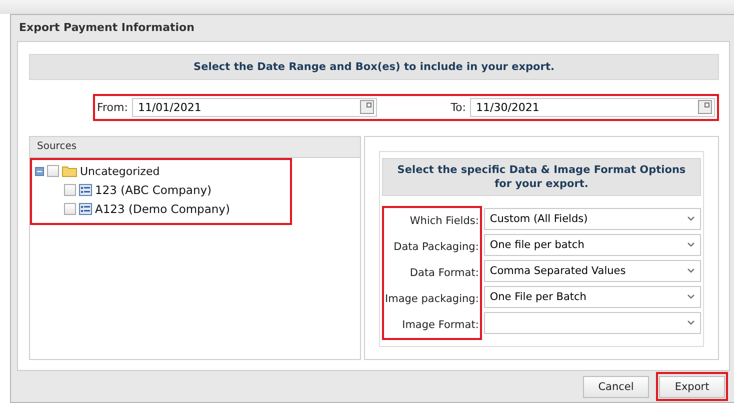 The width and height of the screenshot is (734, 403). What do you see at coordinates (692, 387) in the screenshot?
I see `export-button: Export` at bounding box center [692, 387].